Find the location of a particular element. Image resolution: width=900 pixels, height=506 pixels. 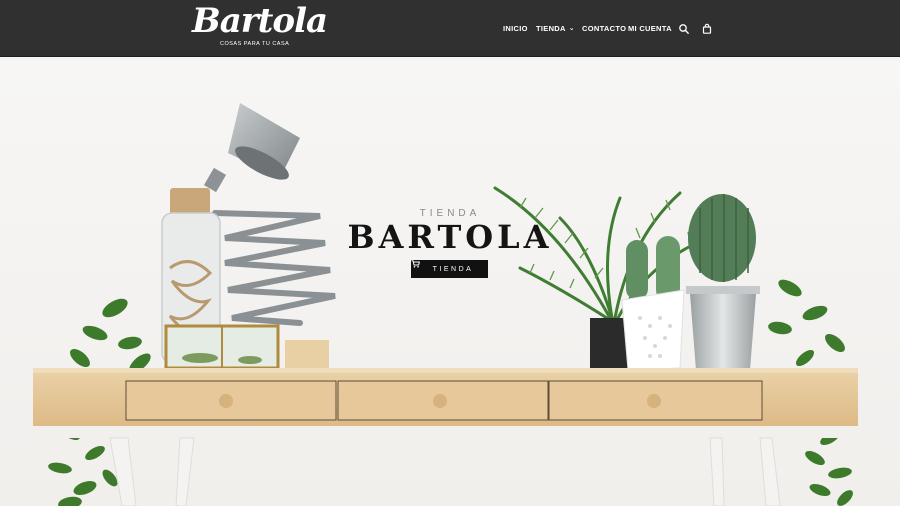

shopping-bag-icon is located at coordinates (707, 28).